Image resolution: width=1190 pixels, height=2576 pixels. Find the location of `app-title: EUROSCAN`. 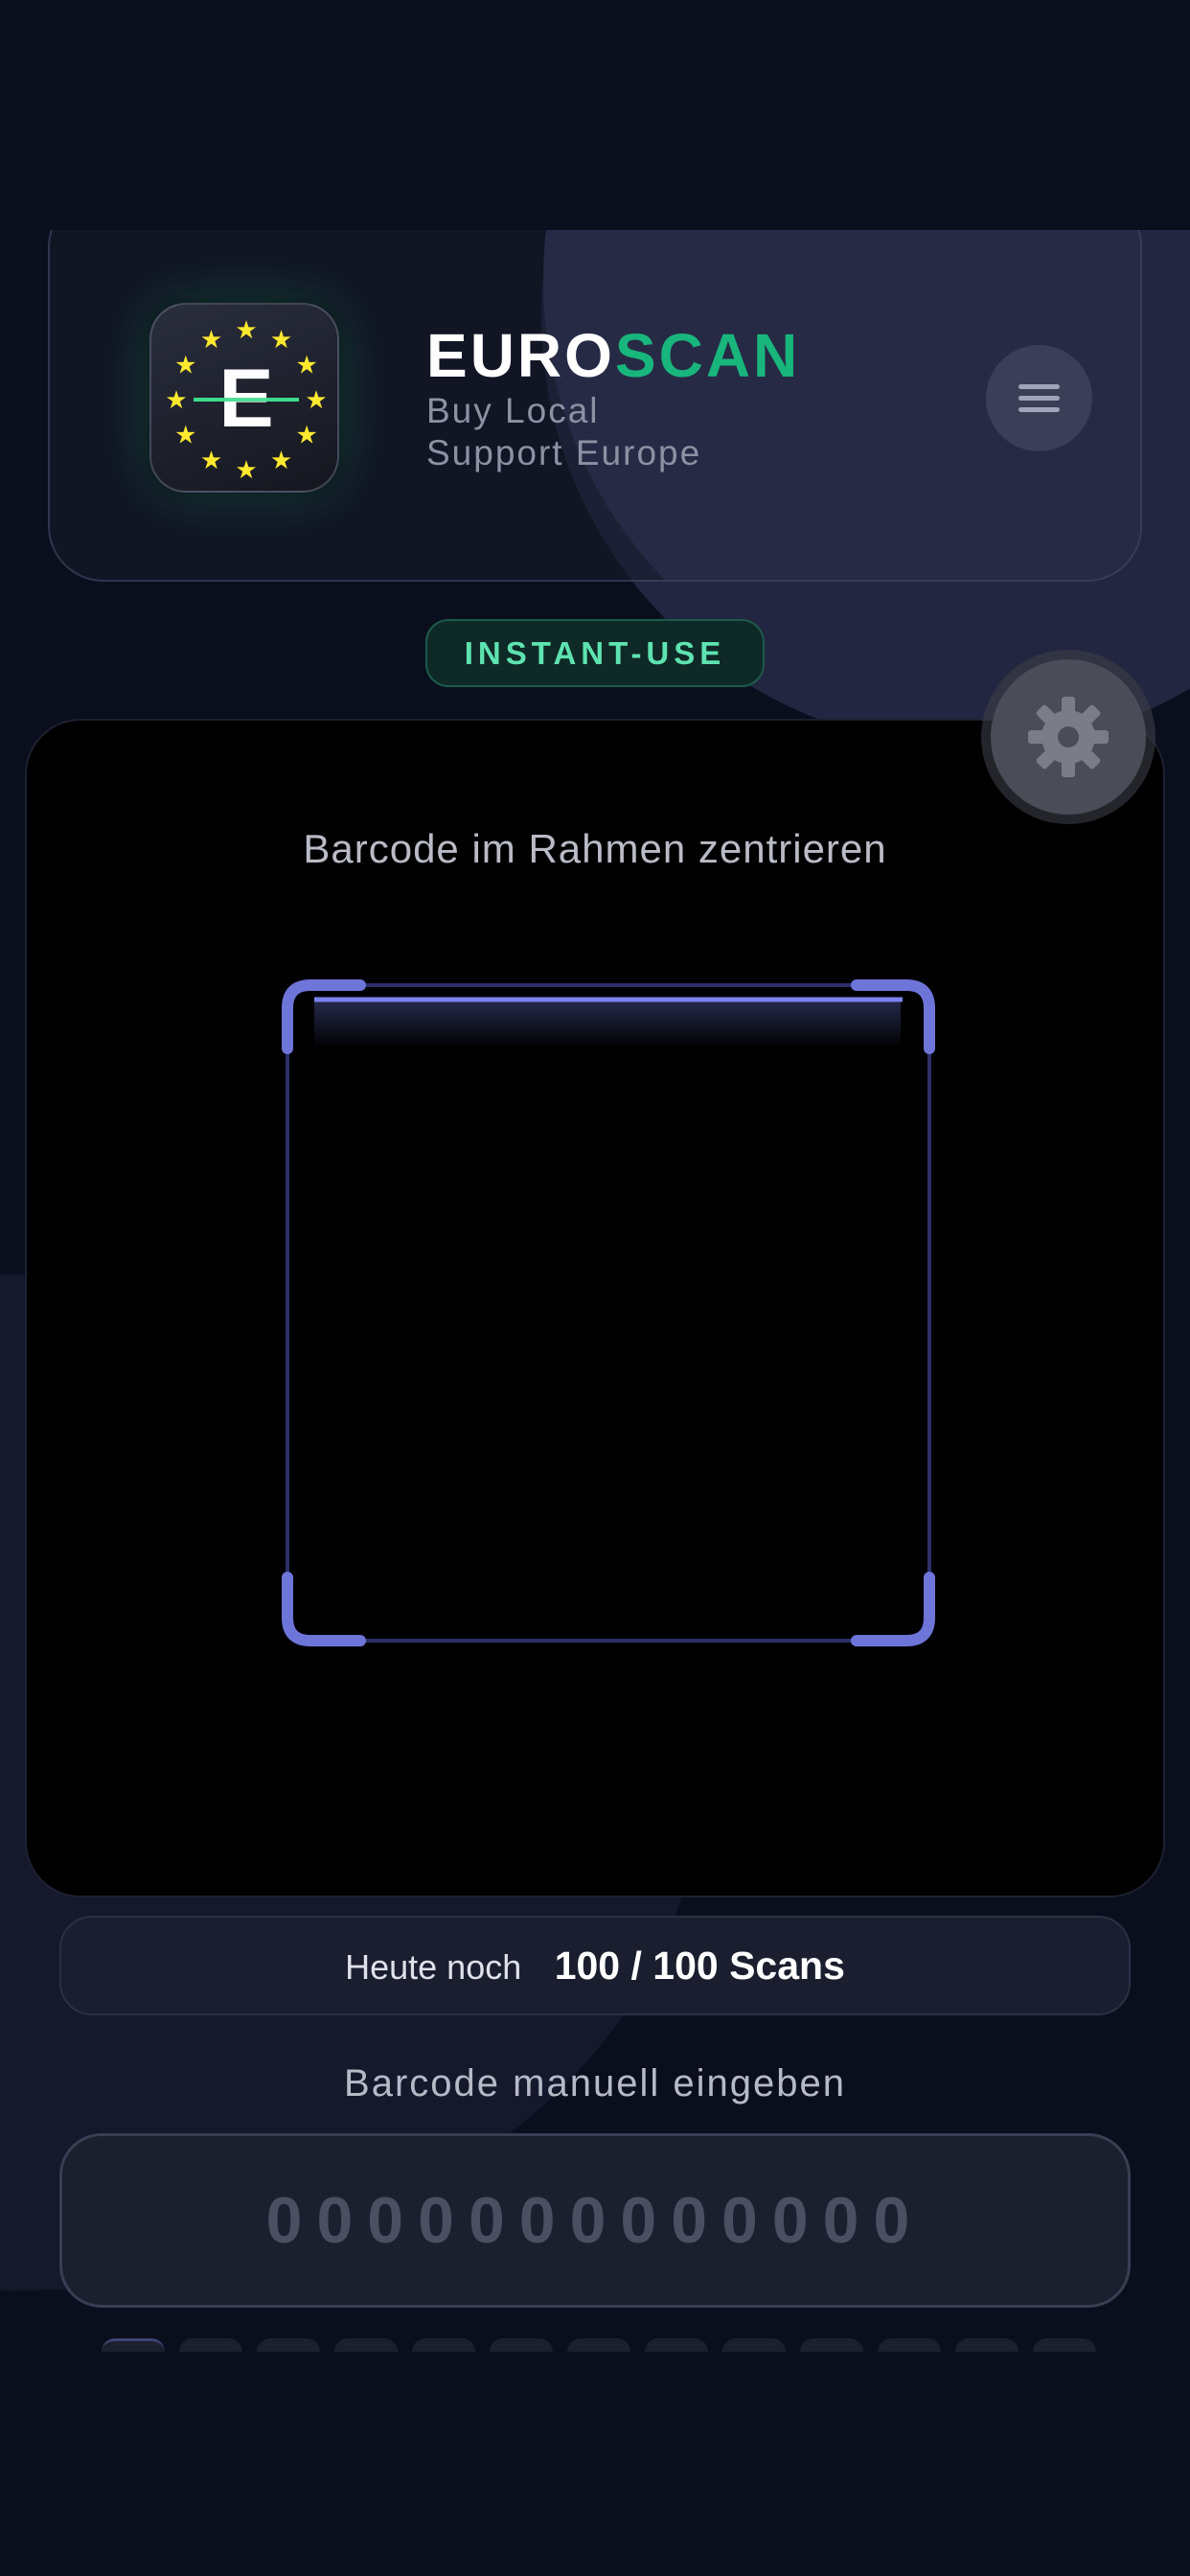

app-title: EUROSCAN is located at coordinates (613, 355).